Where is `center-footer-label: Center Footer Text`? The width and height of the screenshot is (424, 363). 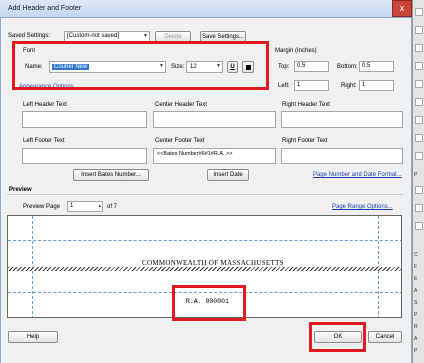
center-footer-label: Center Footer Text is located at coordinates (180, 141).